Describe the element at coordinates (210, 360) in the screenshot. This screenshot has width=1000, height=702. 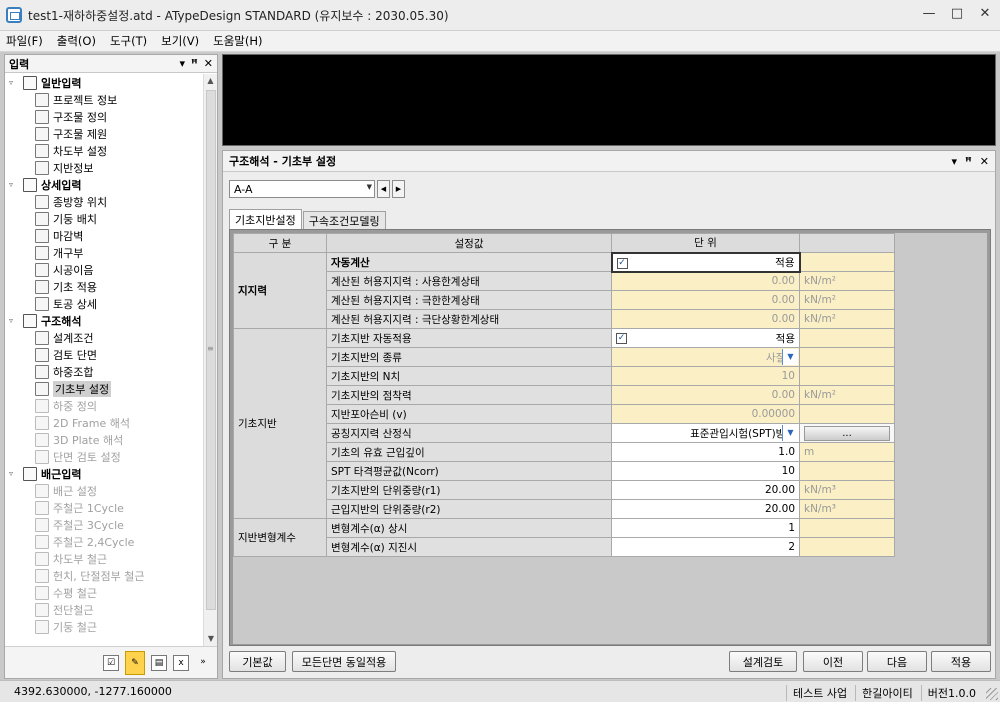
I see `tree-scrollbar: ▲ ≡ ▼` at that location.